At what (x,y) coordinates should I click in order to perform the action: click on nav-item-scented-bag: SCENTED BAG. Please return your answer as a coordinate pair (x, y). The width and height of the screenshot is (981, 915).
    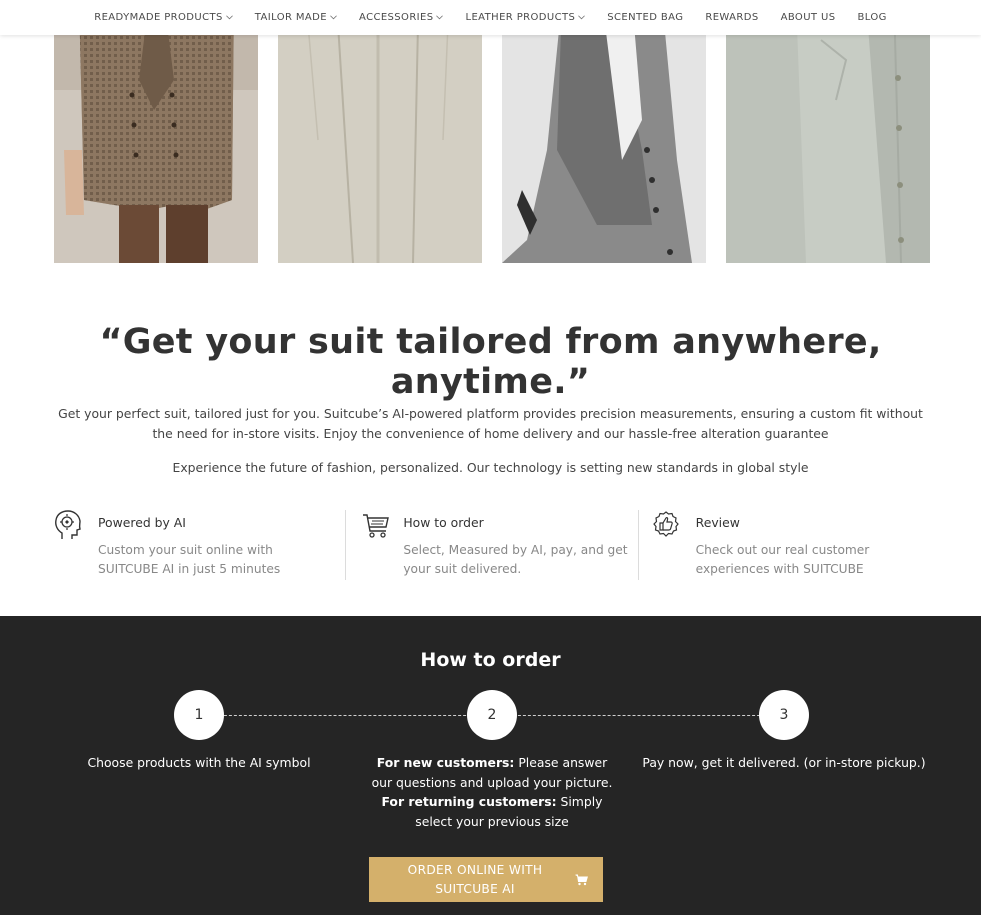
    Looking at the image, I should click on (645, 17).